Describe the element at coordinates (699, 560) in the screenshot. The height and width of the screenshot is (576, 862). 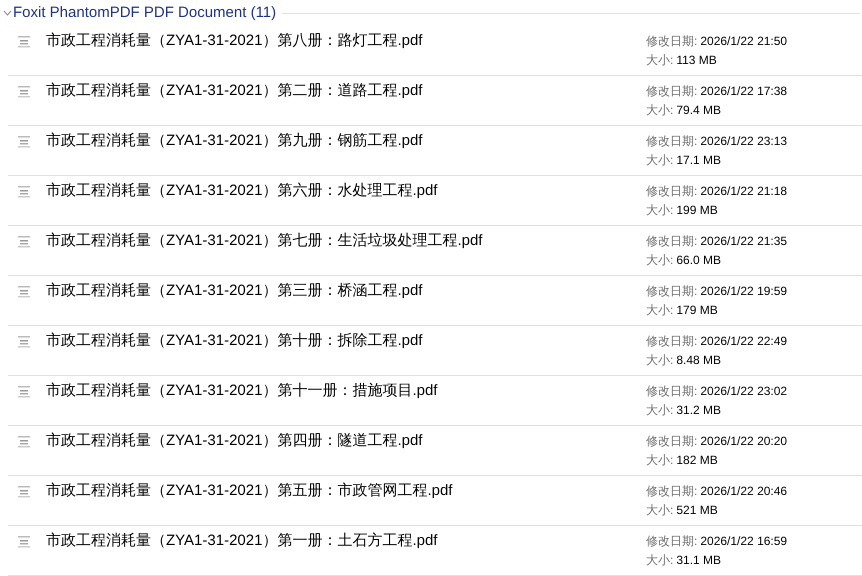
I see `file-size: 31.1 MB` at that location.